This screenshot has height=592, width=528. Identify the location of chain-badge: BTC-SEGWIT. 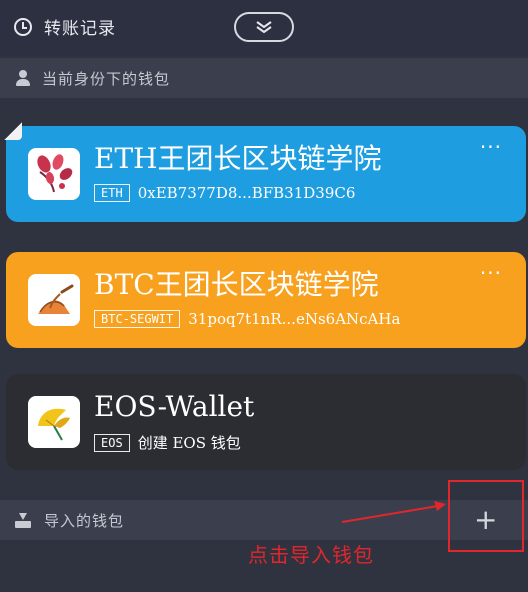
(137, 319).